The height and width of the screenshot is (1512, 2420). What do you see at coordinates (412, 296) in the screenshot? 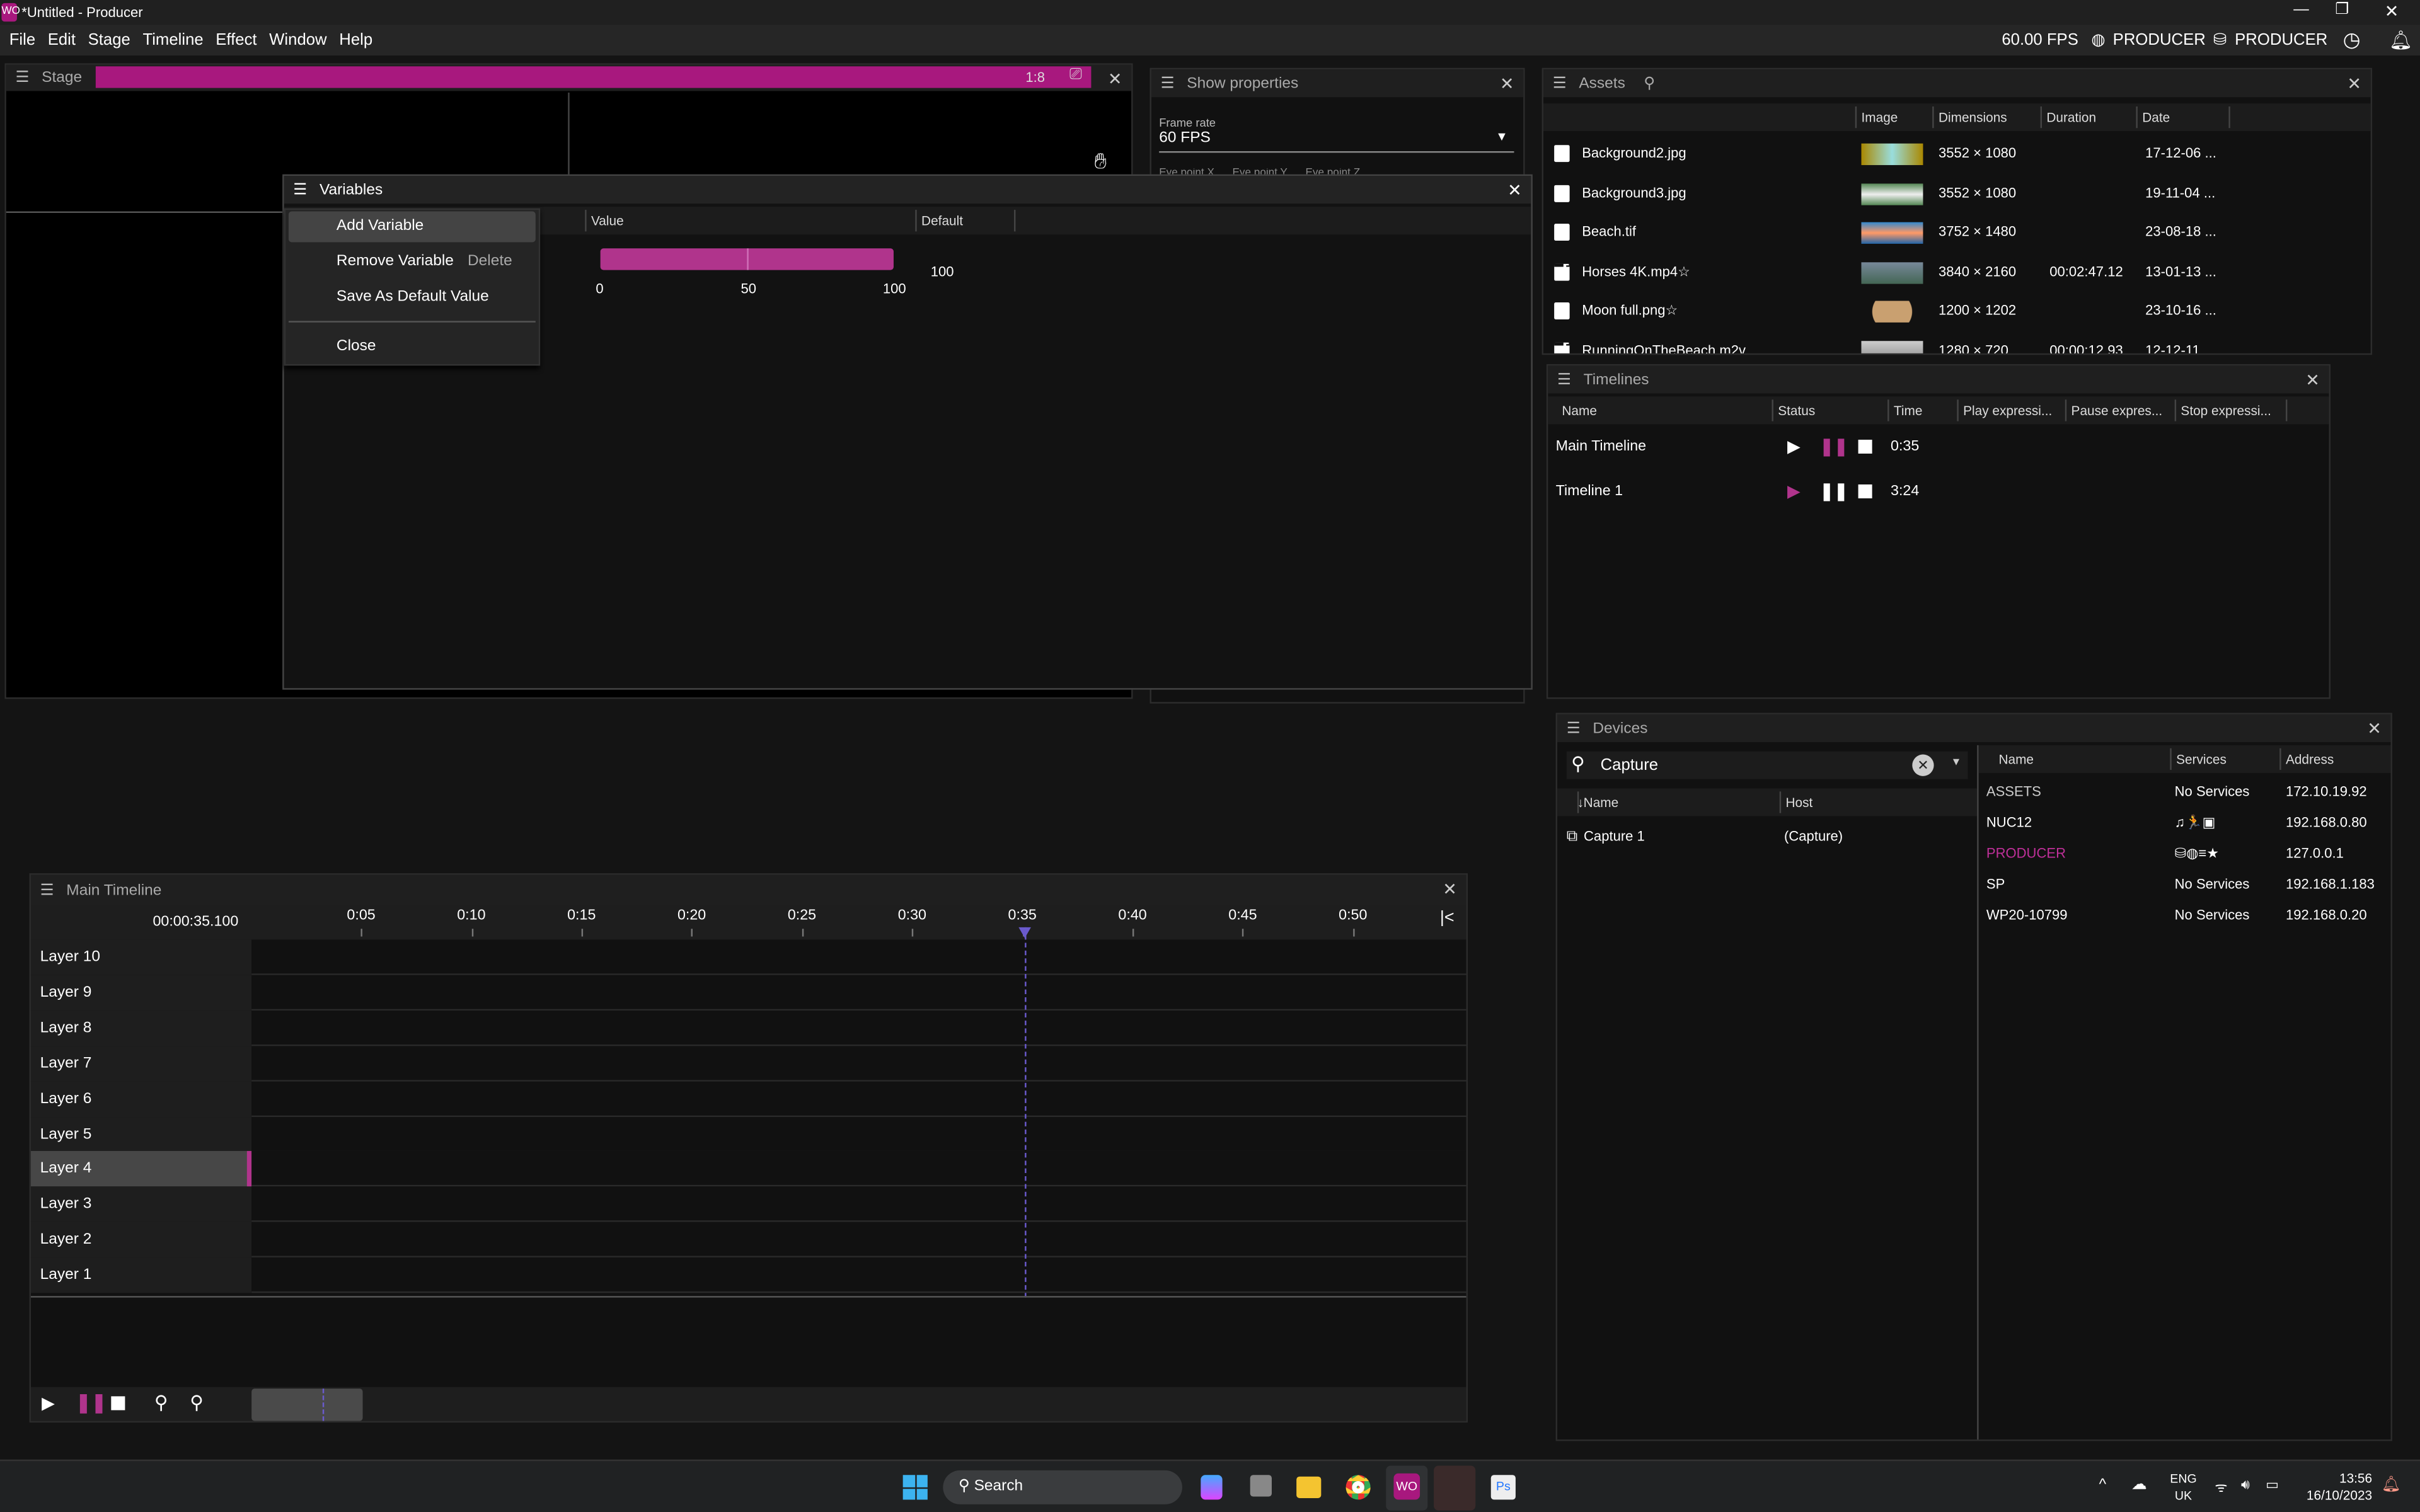
I see `save-default-item: Save As Default Value` at bounding box center [412, 296].